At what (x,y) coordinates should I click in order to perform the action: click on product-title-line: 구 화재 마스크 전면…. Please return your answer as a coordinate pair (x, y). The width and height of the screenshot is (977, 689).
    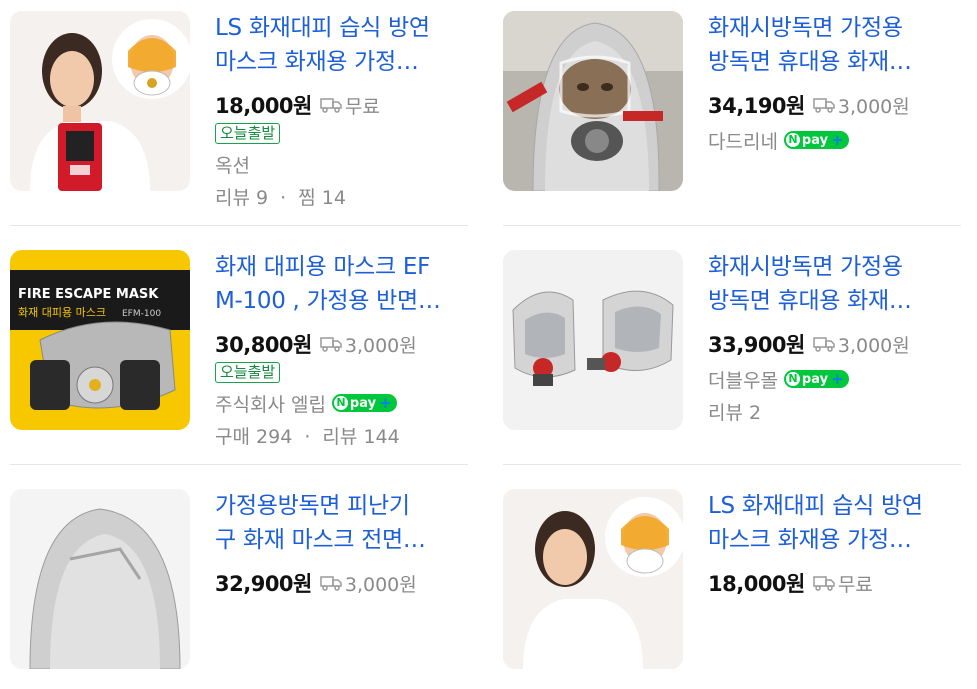
    Looking at the image, I should click on (320, 540).